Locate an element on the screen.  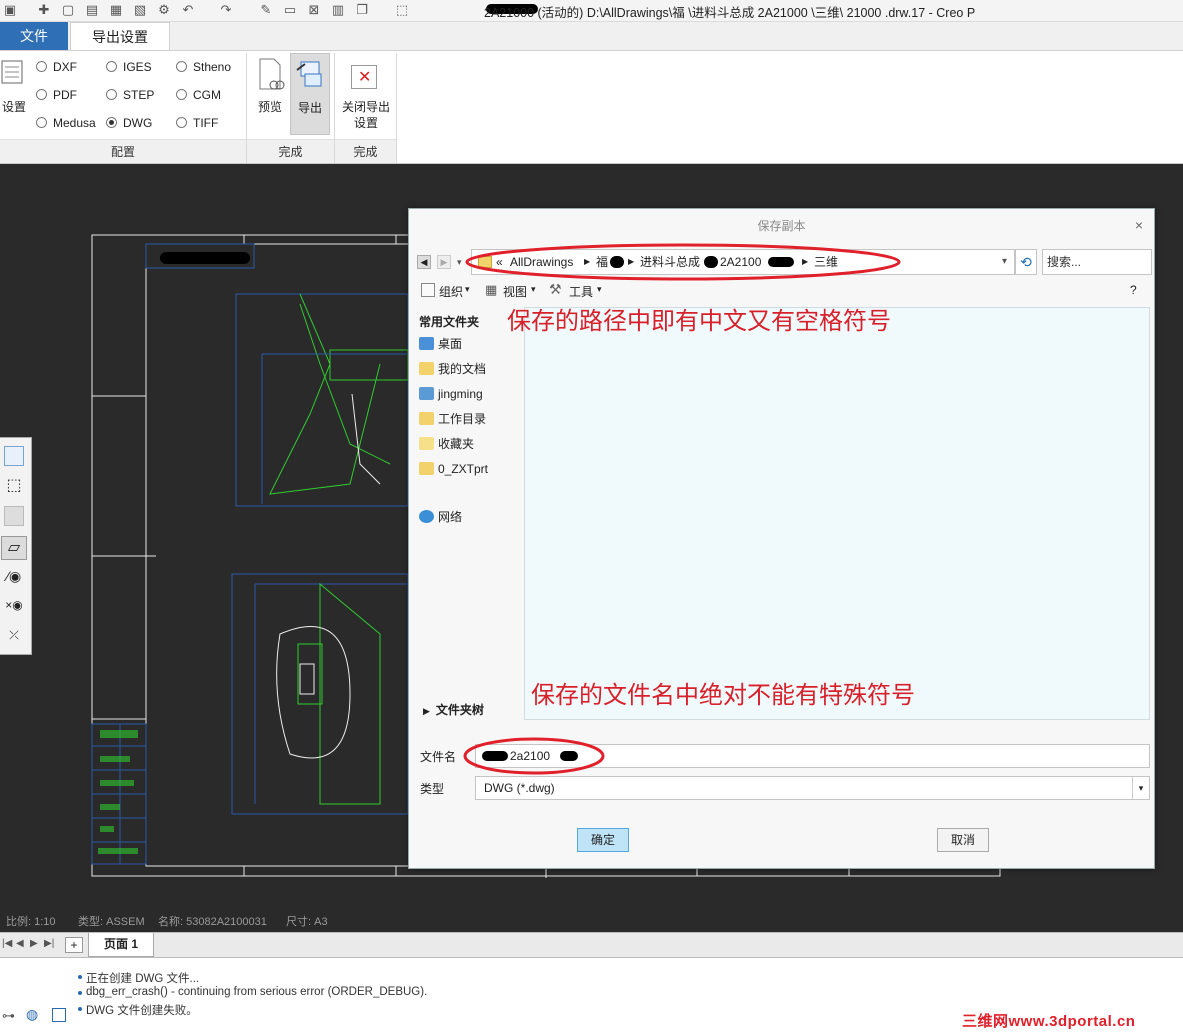
tree-icon: ⊶ is located at coordinates (8, 1016).